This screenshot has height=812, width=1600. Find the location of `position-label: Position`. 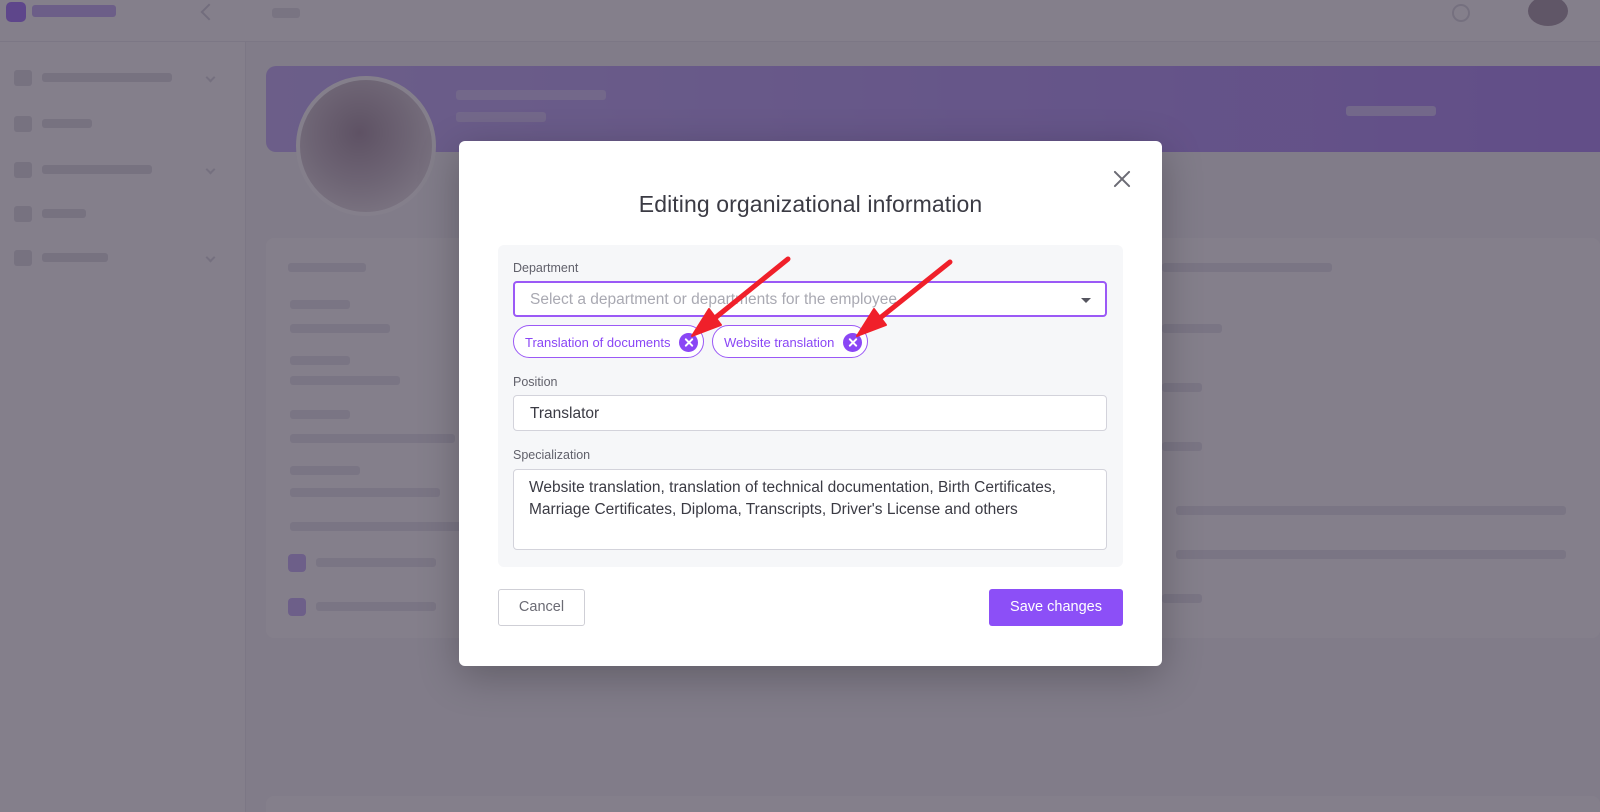

position-label: Position is located at coordinates (535, 382).